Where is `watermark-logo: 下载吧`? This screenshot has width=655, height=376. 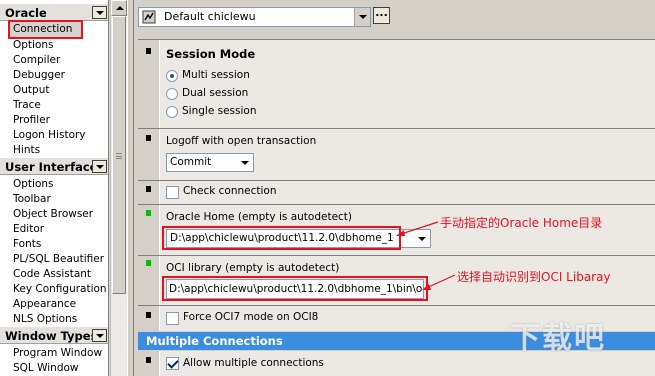
watermark-logo: 下载吧 is located at coordinates (558, 338).